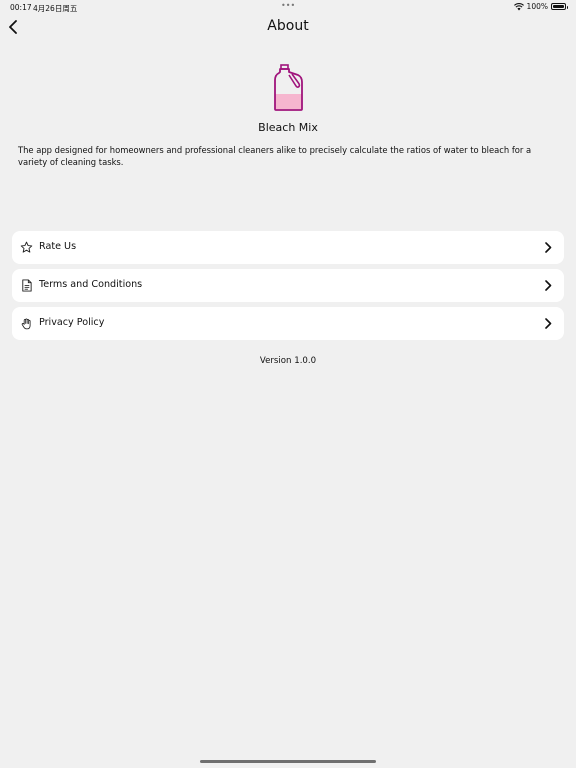 This screenshot has height=768, width=576. Describe the element at coordinates (288, 323) in the screenshot. I see `privacy-policy-button: Privacy Policy` at that location.